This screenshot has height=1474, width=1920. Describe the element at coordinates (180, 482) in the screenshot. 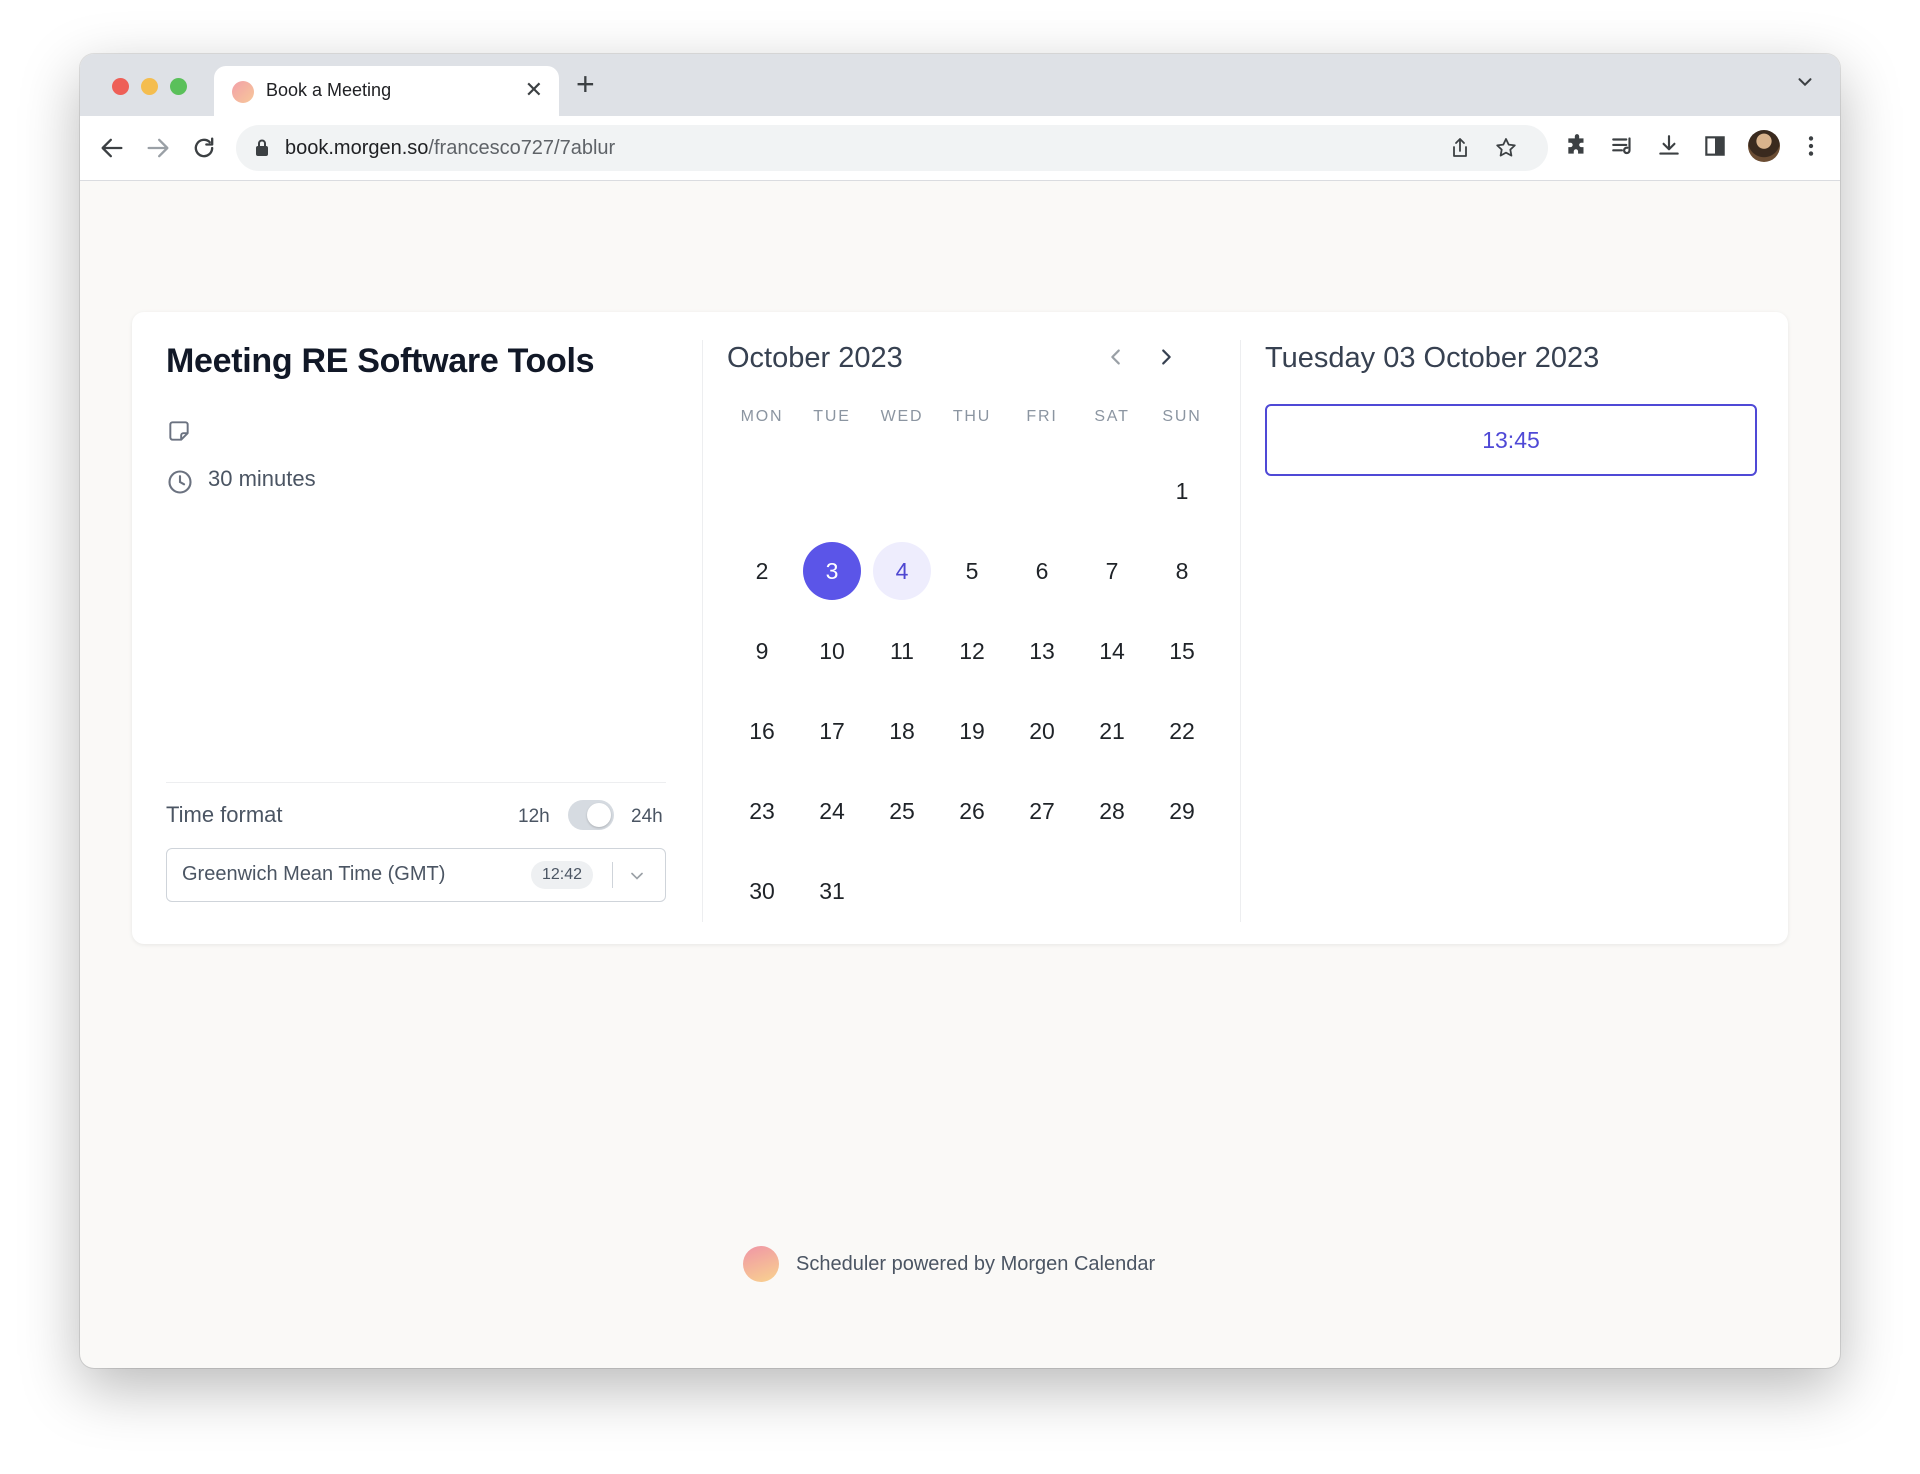

I see `clock-icon` at that location.